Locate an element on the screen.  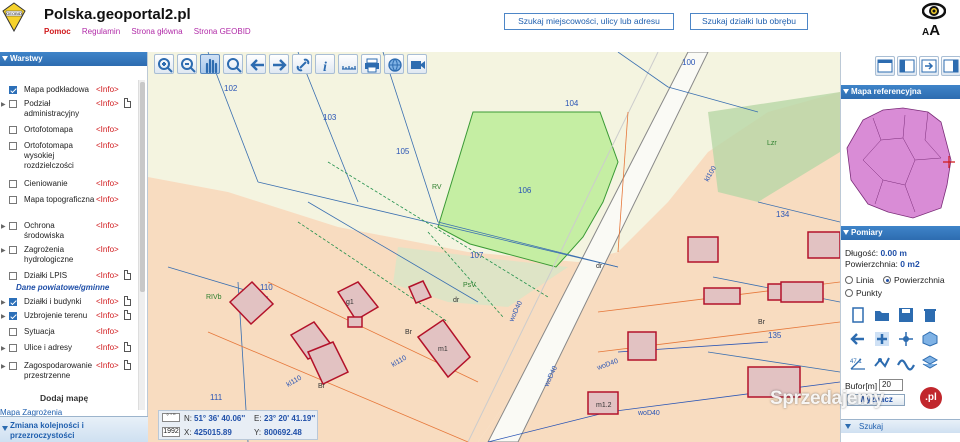
search-panel-header: Szukaj is located at coordinates (900, 426).